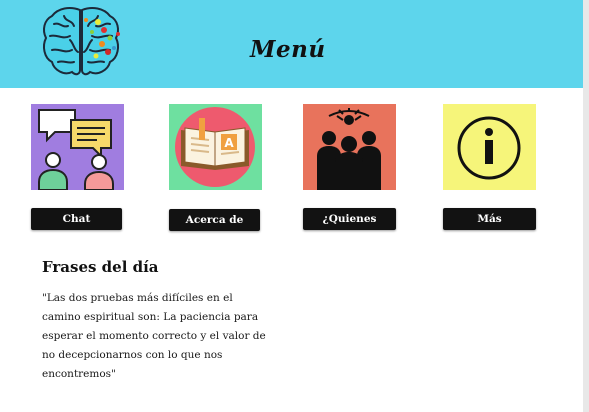 Image resolution: width=589 pixels, height=412 pixels. I want to click on mas-informacion-button: Más información, so click(489, 227).